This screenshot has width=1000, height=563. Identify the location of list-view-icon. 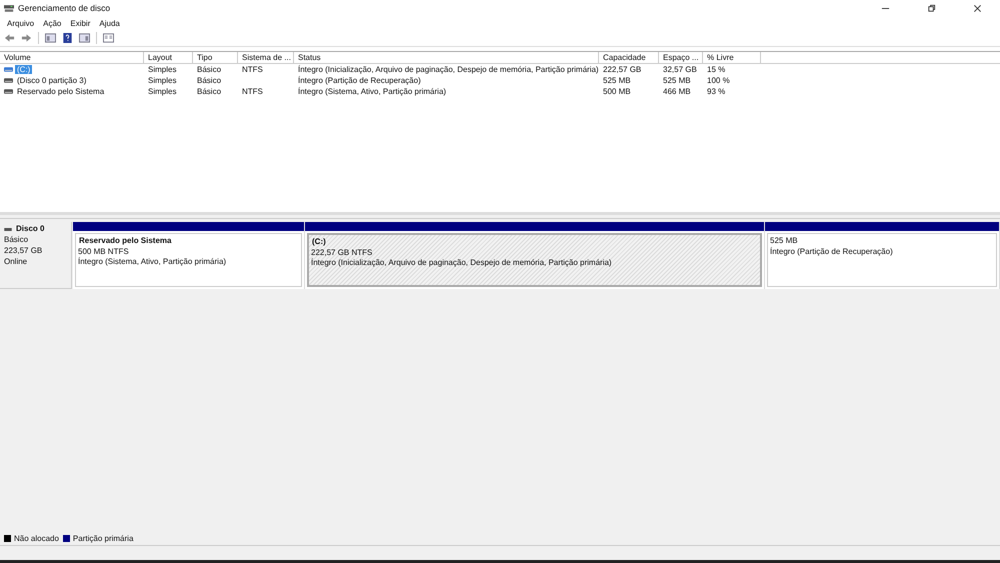
(108, 38).